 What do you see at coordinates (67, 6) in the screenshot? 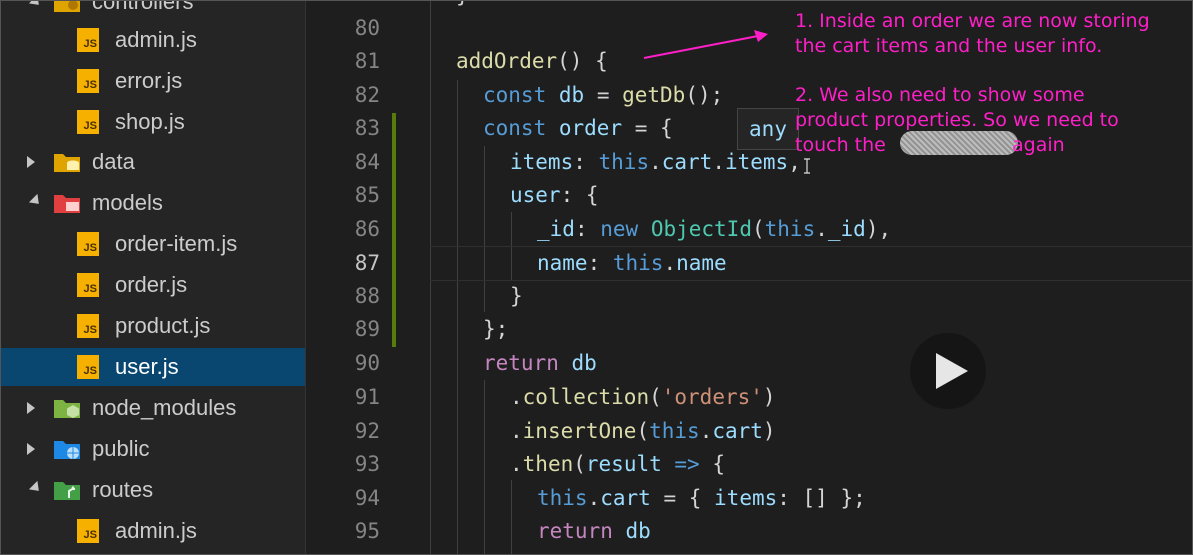
I see `gear-folder-icon` at bounding box center [67, 6].